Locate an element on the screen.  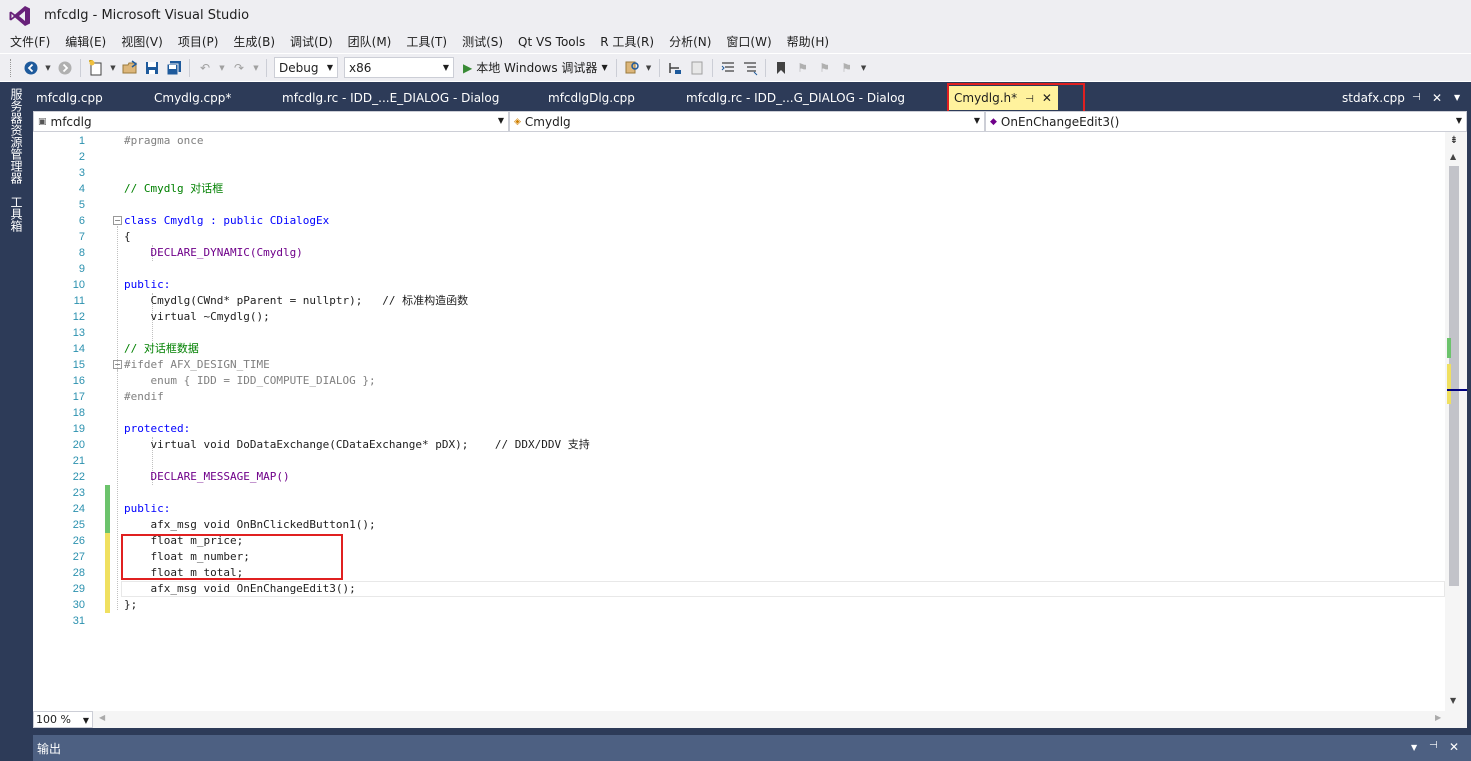
open-file-icon is located at coordinates (130, 68).